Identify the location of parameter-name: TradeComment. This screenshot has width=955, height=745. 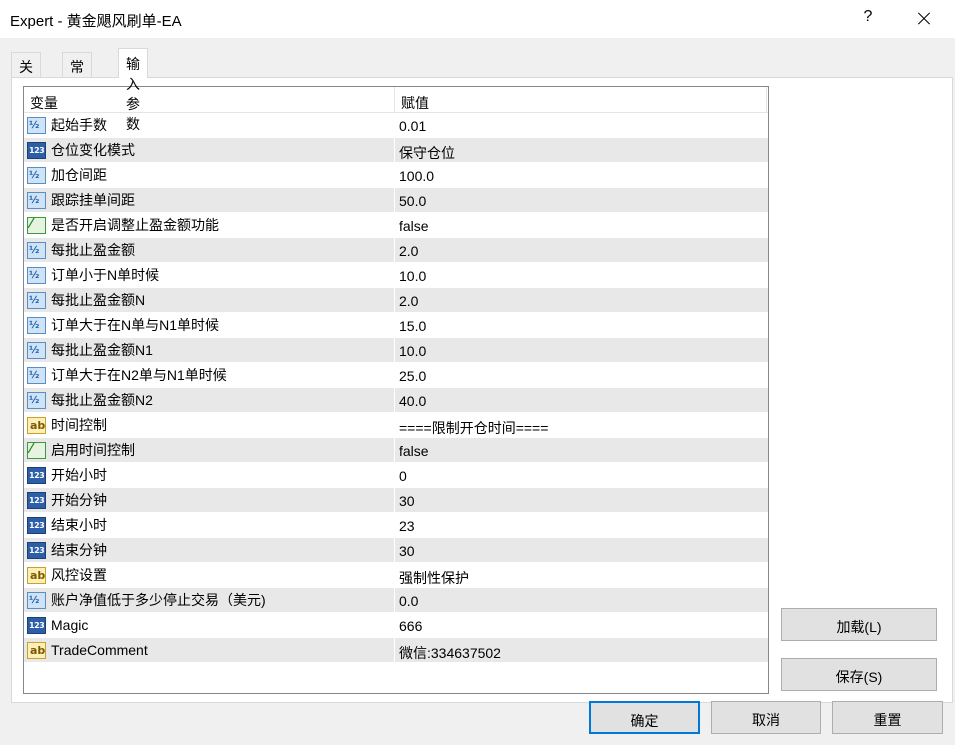
(99, 650).